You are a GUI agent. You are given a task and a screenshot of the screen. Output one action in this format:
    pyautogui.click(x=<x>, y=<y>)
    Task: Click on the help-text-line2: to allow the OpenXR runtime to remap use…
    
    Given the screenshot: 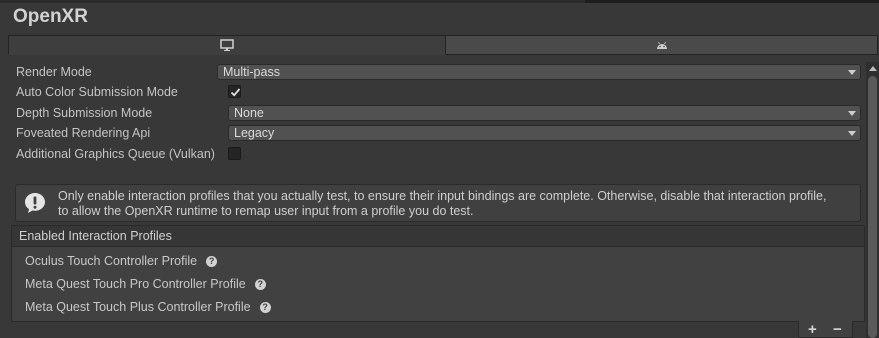 What is the action you would take?
    pyautogui.click(x=266, y=211)
    